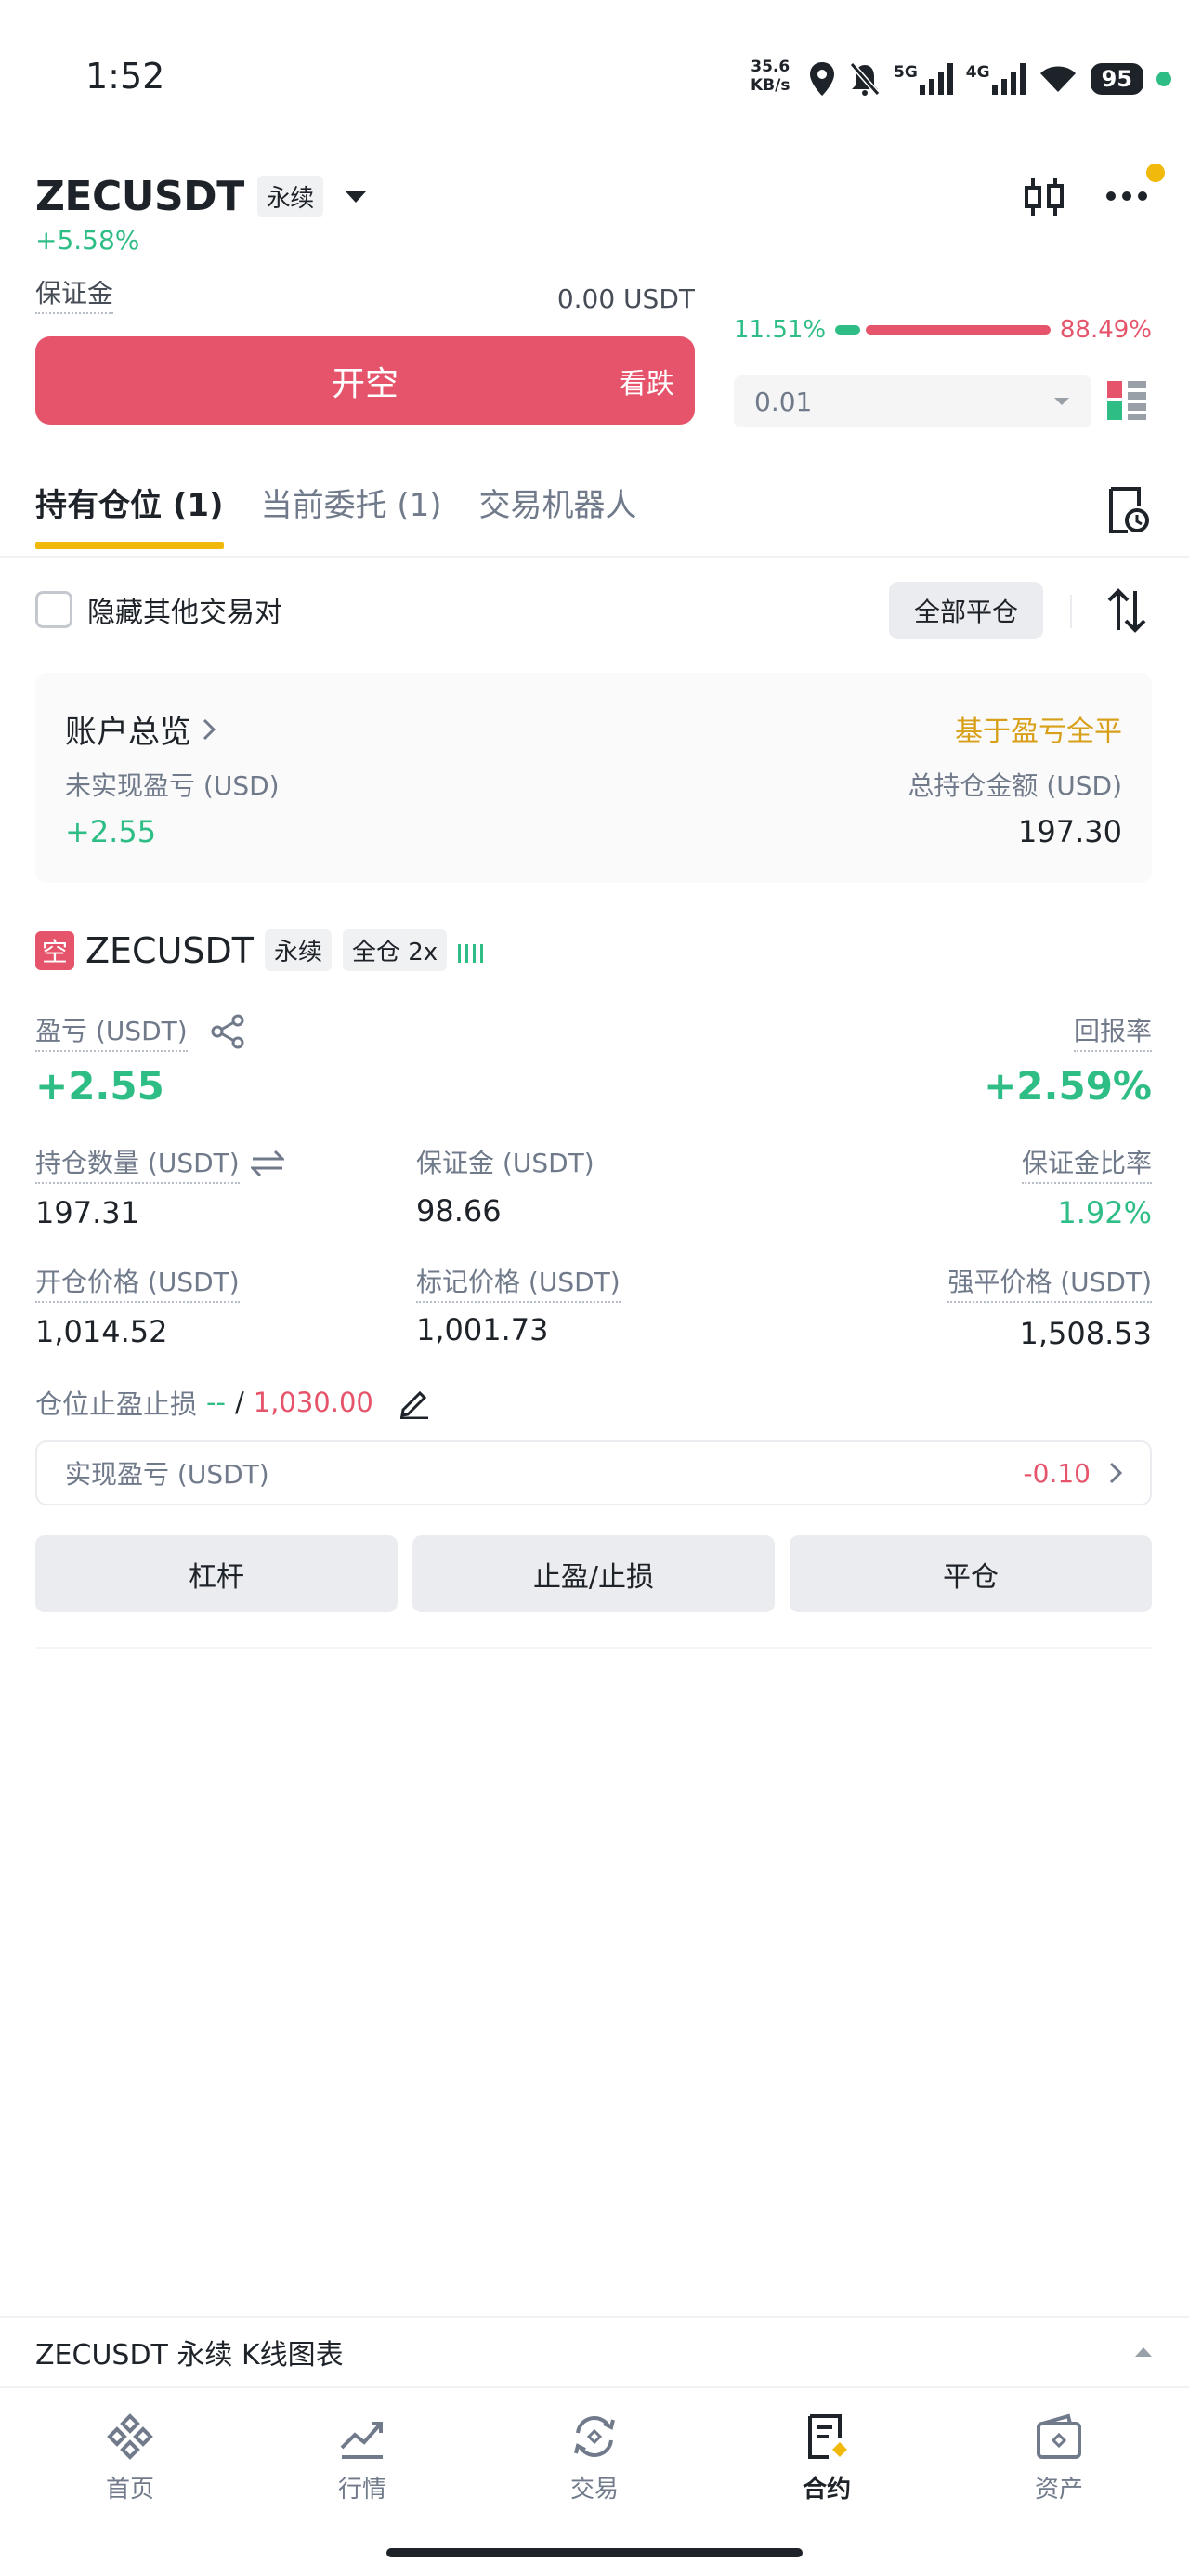 The height and width of the screenshot is (2576, 1189). What do you see at coordinates (216, 1573) in the screenshot?
I see `leverage-button: 杠杆` at bounding box center [216, 1573].